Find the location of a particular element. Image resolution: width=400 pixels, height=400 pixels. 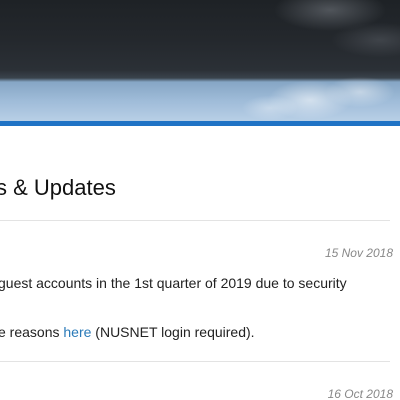

news-date: 16 Oct 2018 is located at coordinates (360, 393).